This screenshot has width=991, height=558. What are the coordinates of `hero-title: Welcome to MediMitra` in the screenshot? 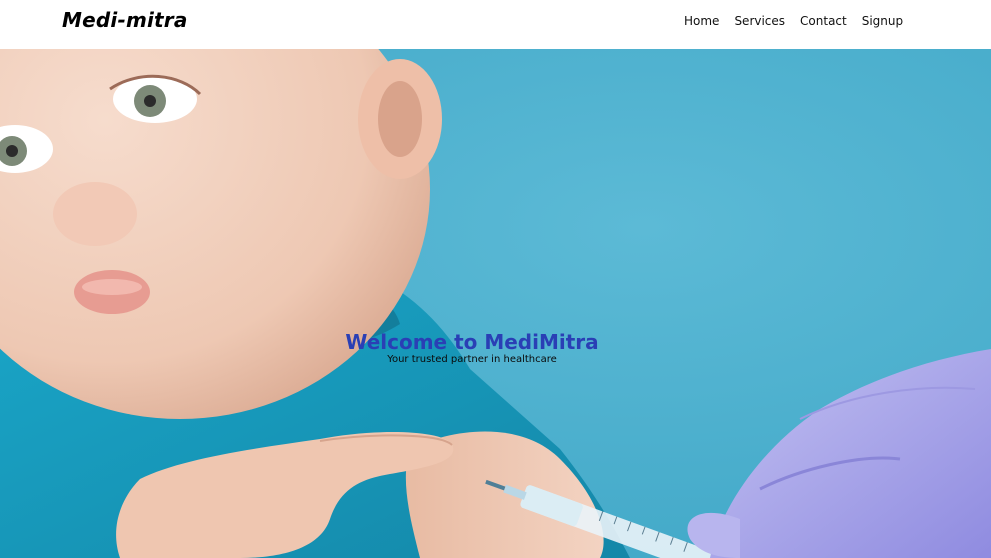 It's located at (472, 342).